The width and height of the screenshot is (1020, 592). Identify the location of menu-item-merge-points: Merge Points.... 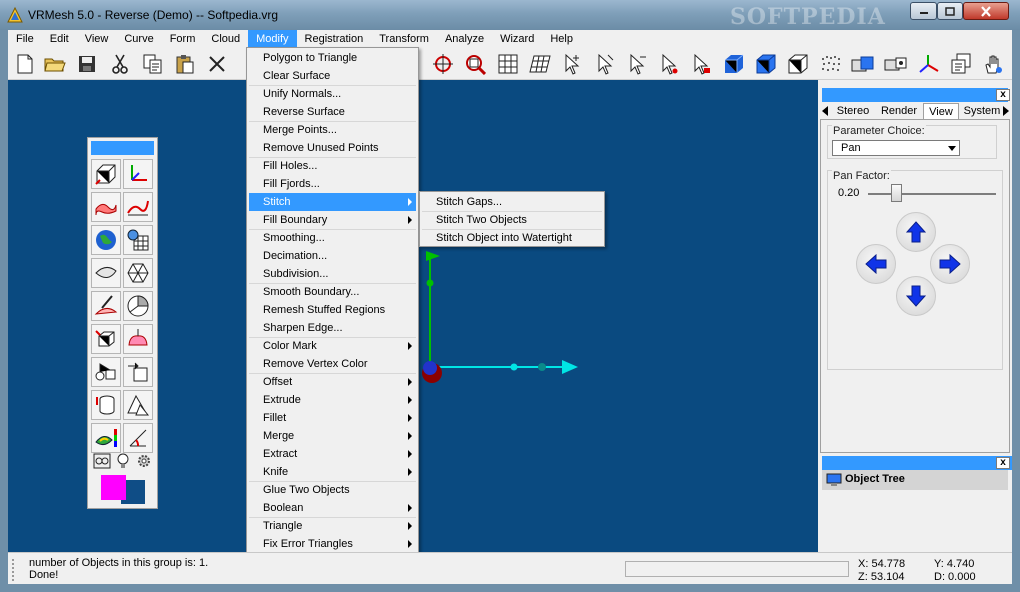
(332, 130).